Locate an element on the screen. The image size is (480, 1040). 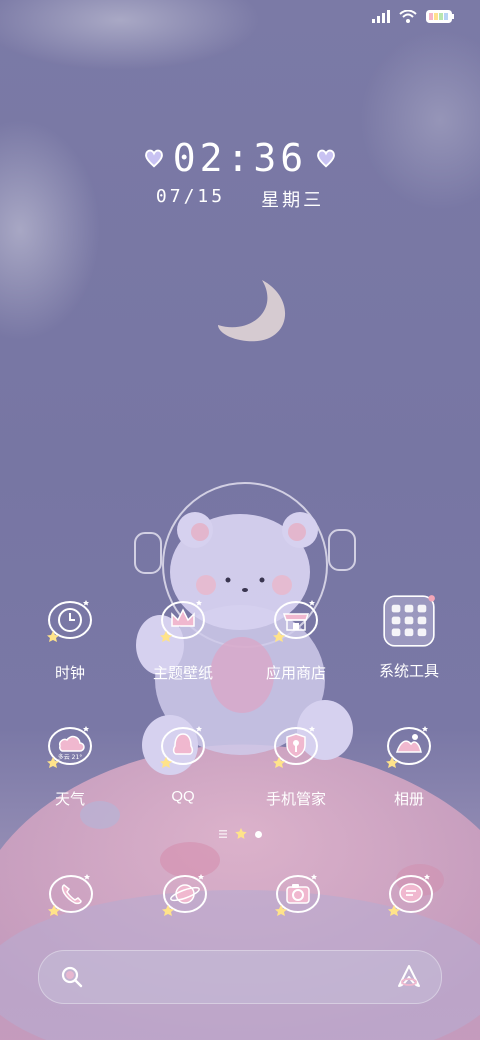
clock-widget: 02:36 07/15 星期三 is located at coordinates (240, 174).